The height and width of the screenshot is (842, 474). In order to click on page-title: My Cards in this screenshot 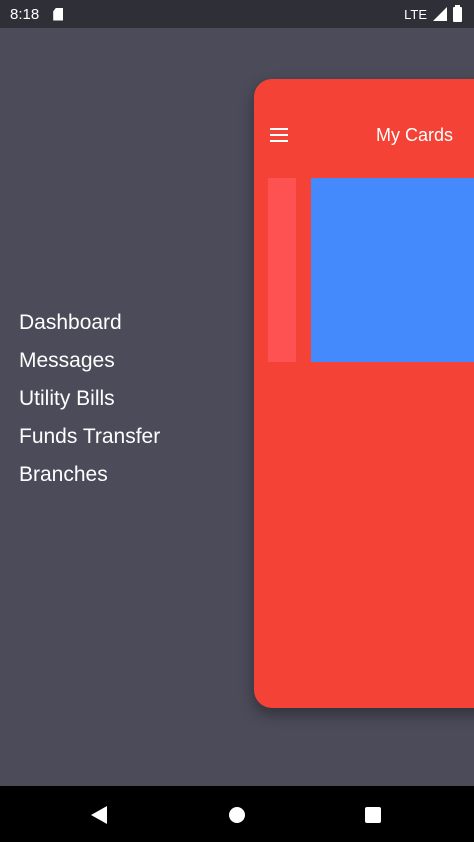, I will do `click(415, 135)`.